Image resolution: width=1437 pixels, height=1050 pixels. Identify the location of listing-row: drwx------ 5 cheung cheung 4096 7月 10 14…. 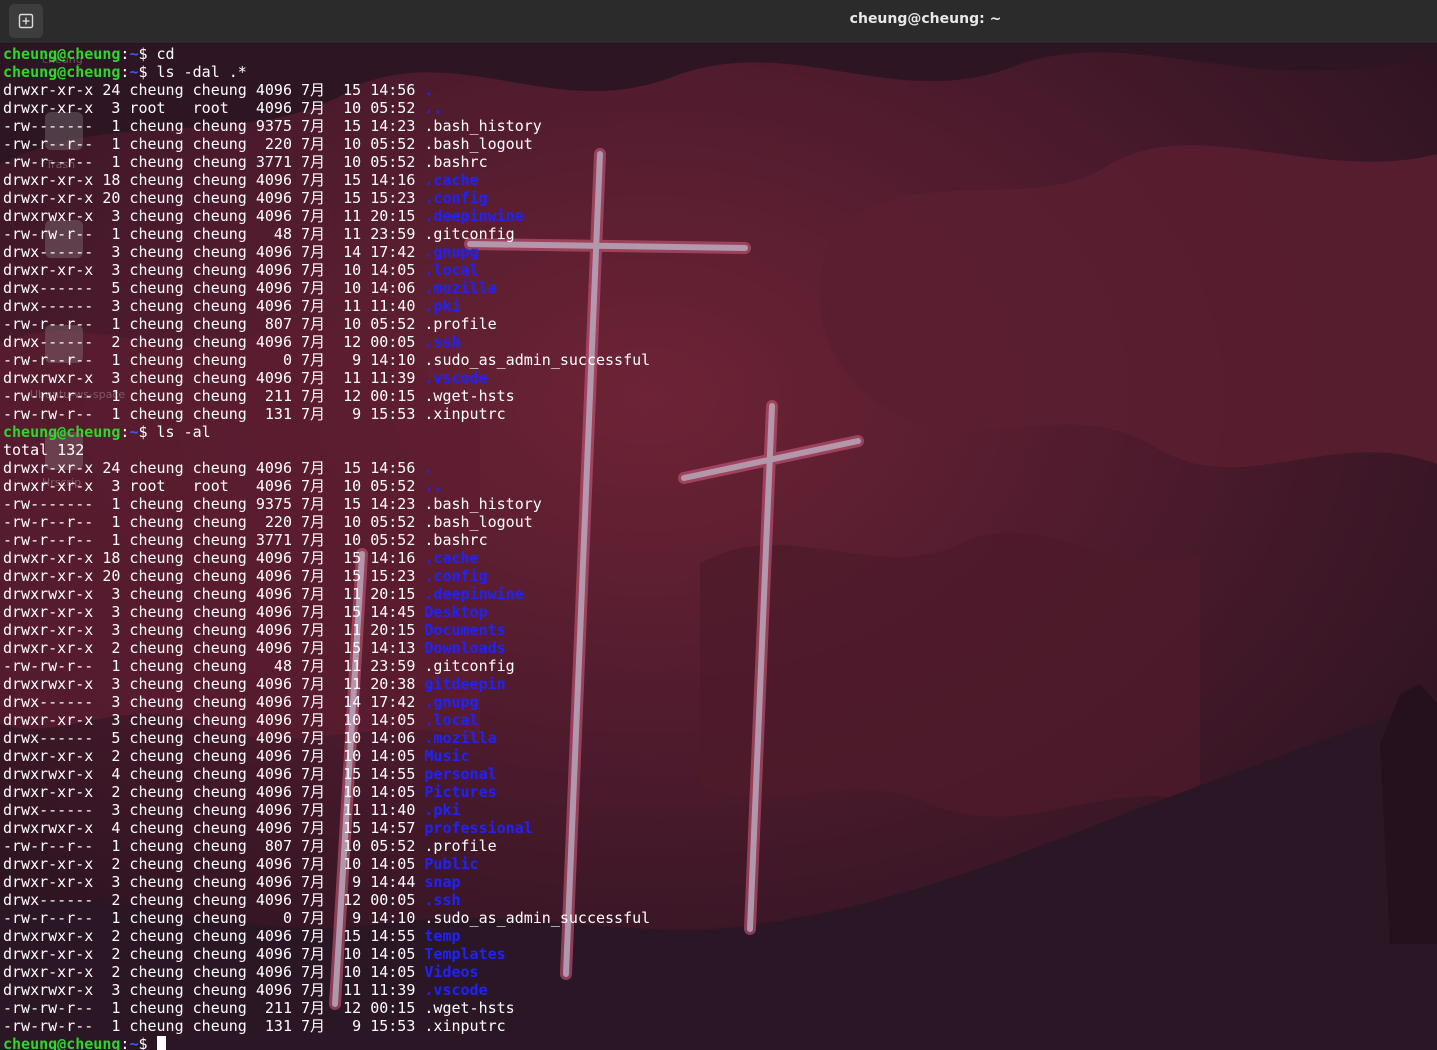
(718, 738).